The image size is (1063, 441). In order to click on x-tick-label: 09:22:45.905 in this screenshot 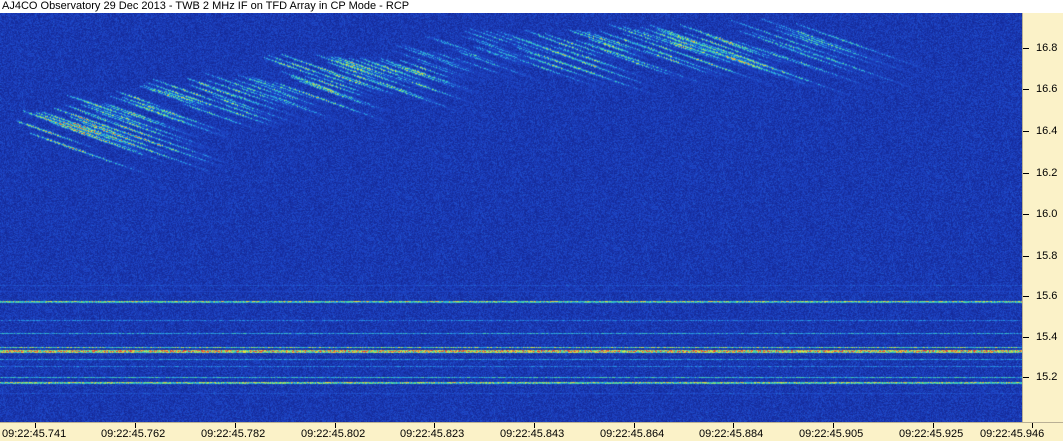, I will do `click(831, 434)`.